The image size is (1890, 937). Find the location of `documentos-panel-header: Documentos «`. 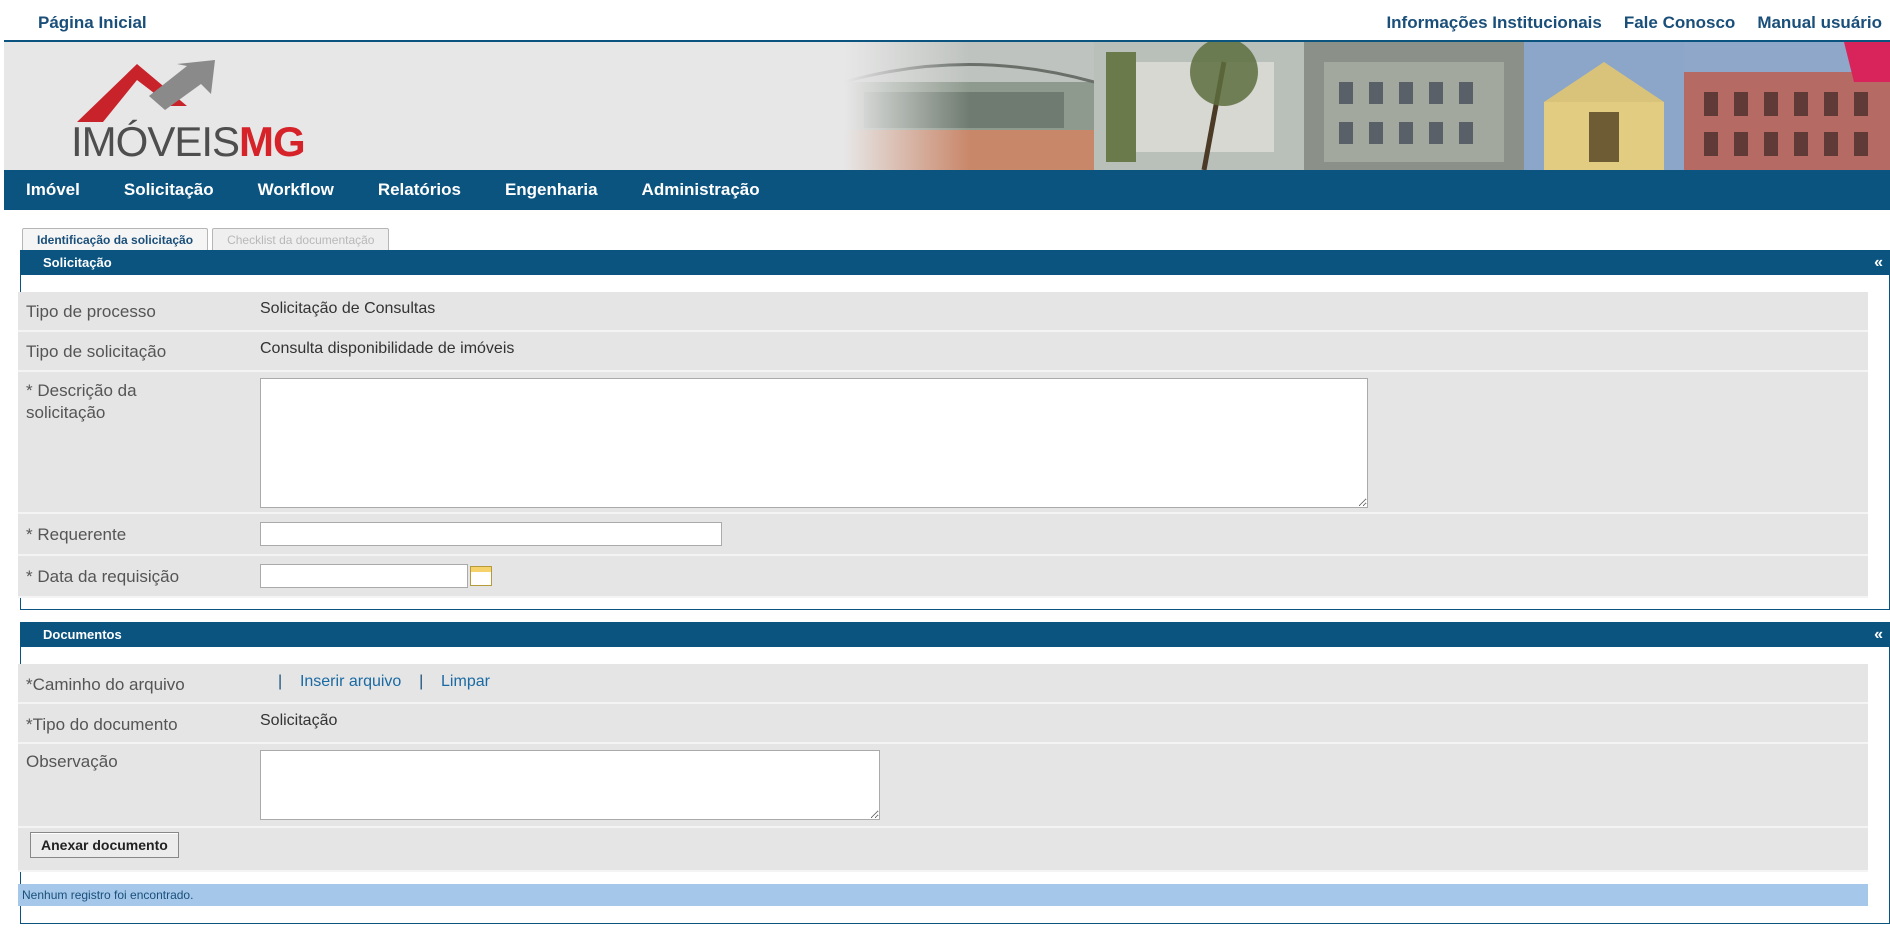

documentos-panel-header: Documentos « is located at coordinates (955, 635).